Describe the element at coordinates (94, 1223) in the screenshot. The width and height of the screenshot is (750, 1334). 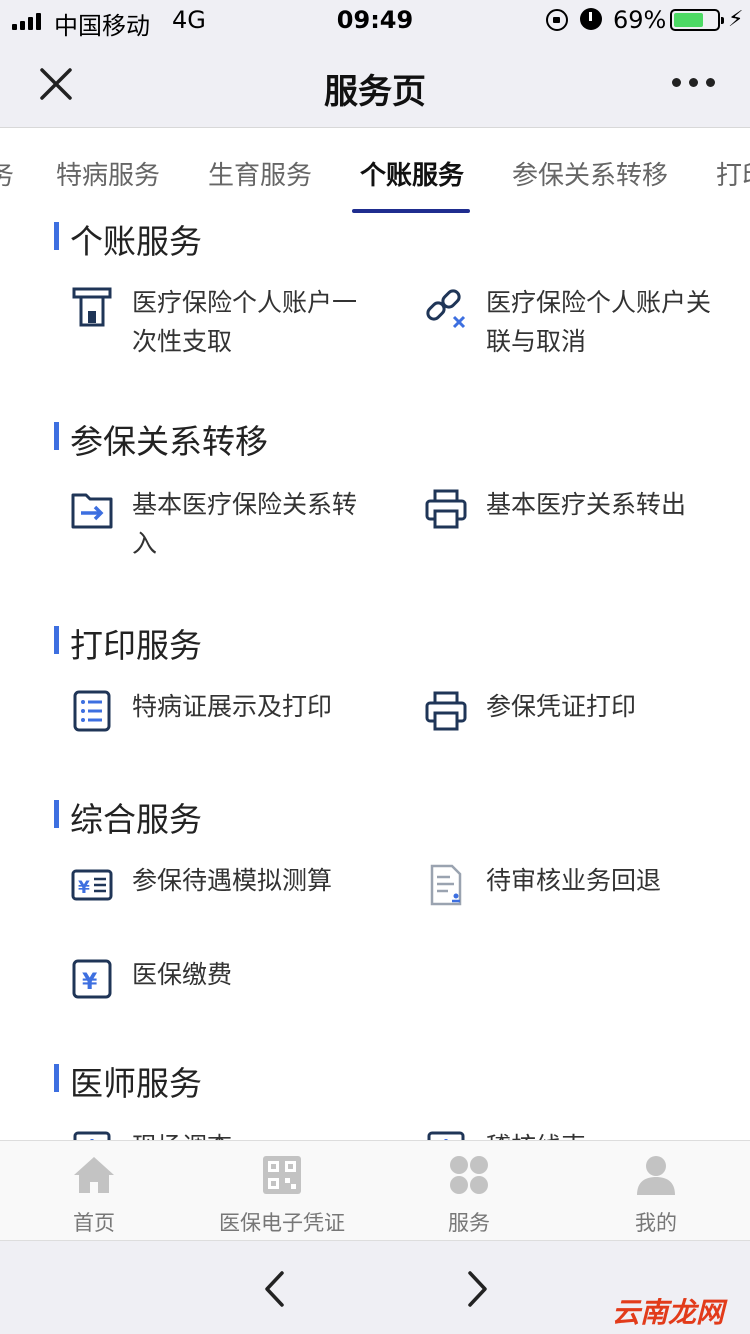
I see `tabbar-label: 首页` at that location.